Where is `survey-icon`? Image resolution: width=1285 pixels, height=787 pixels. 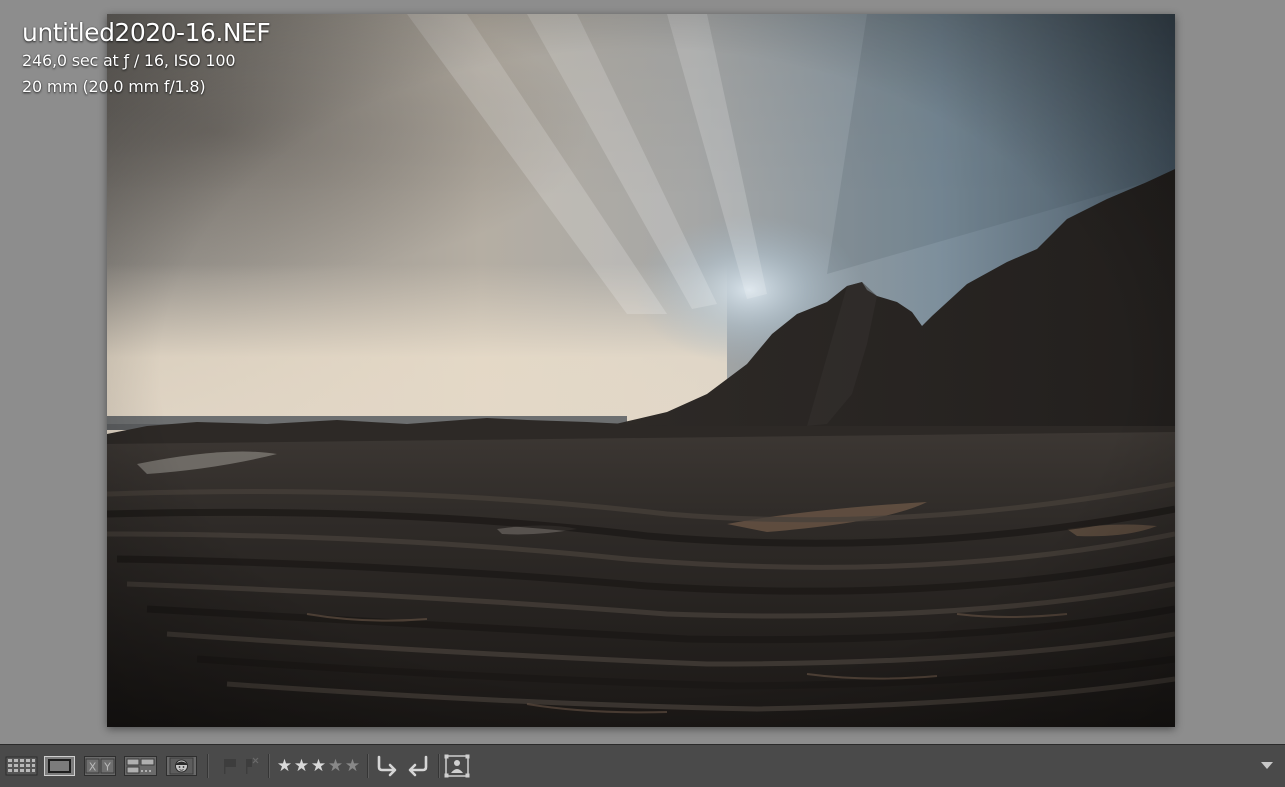 survey-icon is located at coordinates (140, 766).